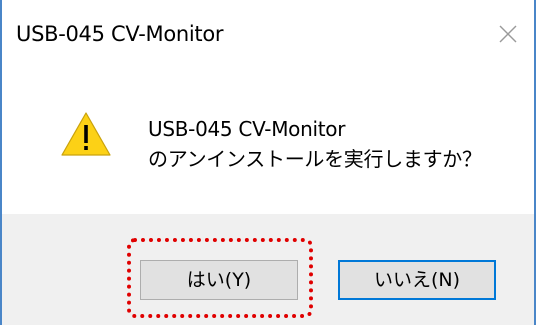 This screenshot has width=536, height=325. What do you see at coordinates (86, 134) in the screenshot?
I see `warning-icon` at bounding box center [86, 134].